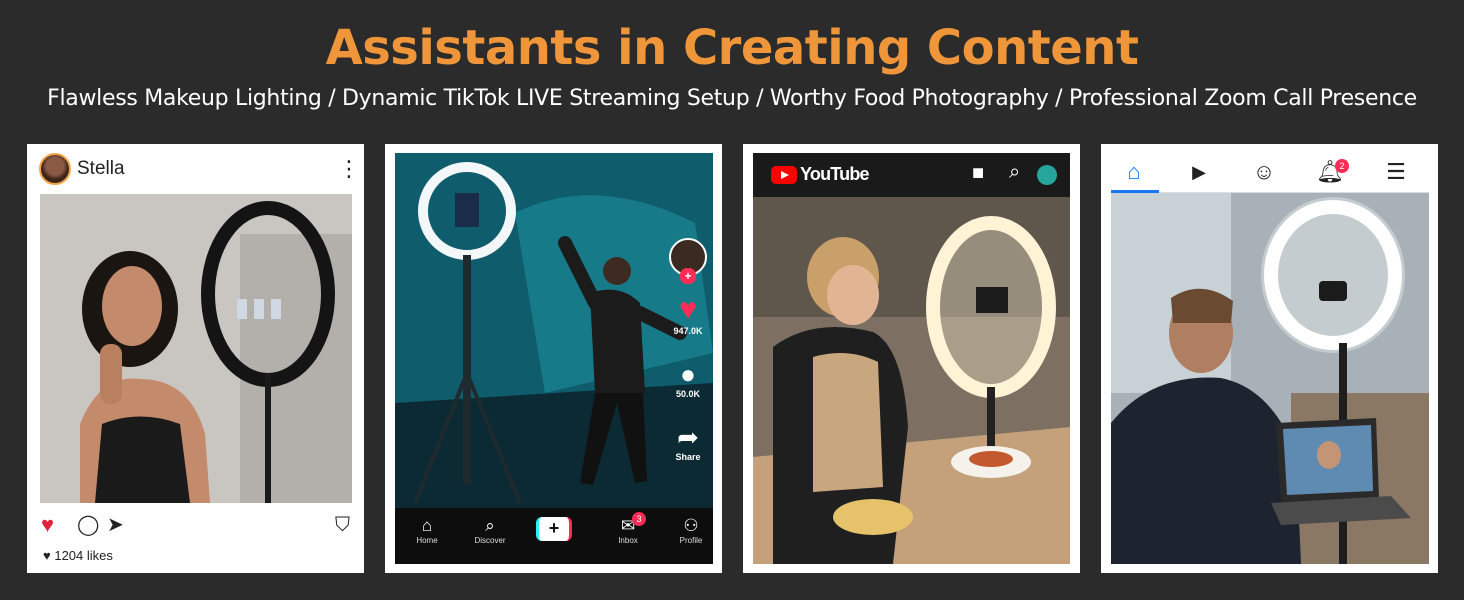 This screenshot has height=600, width=1464. I want to click on kebab-icon: ⋮, so click(349, 169).